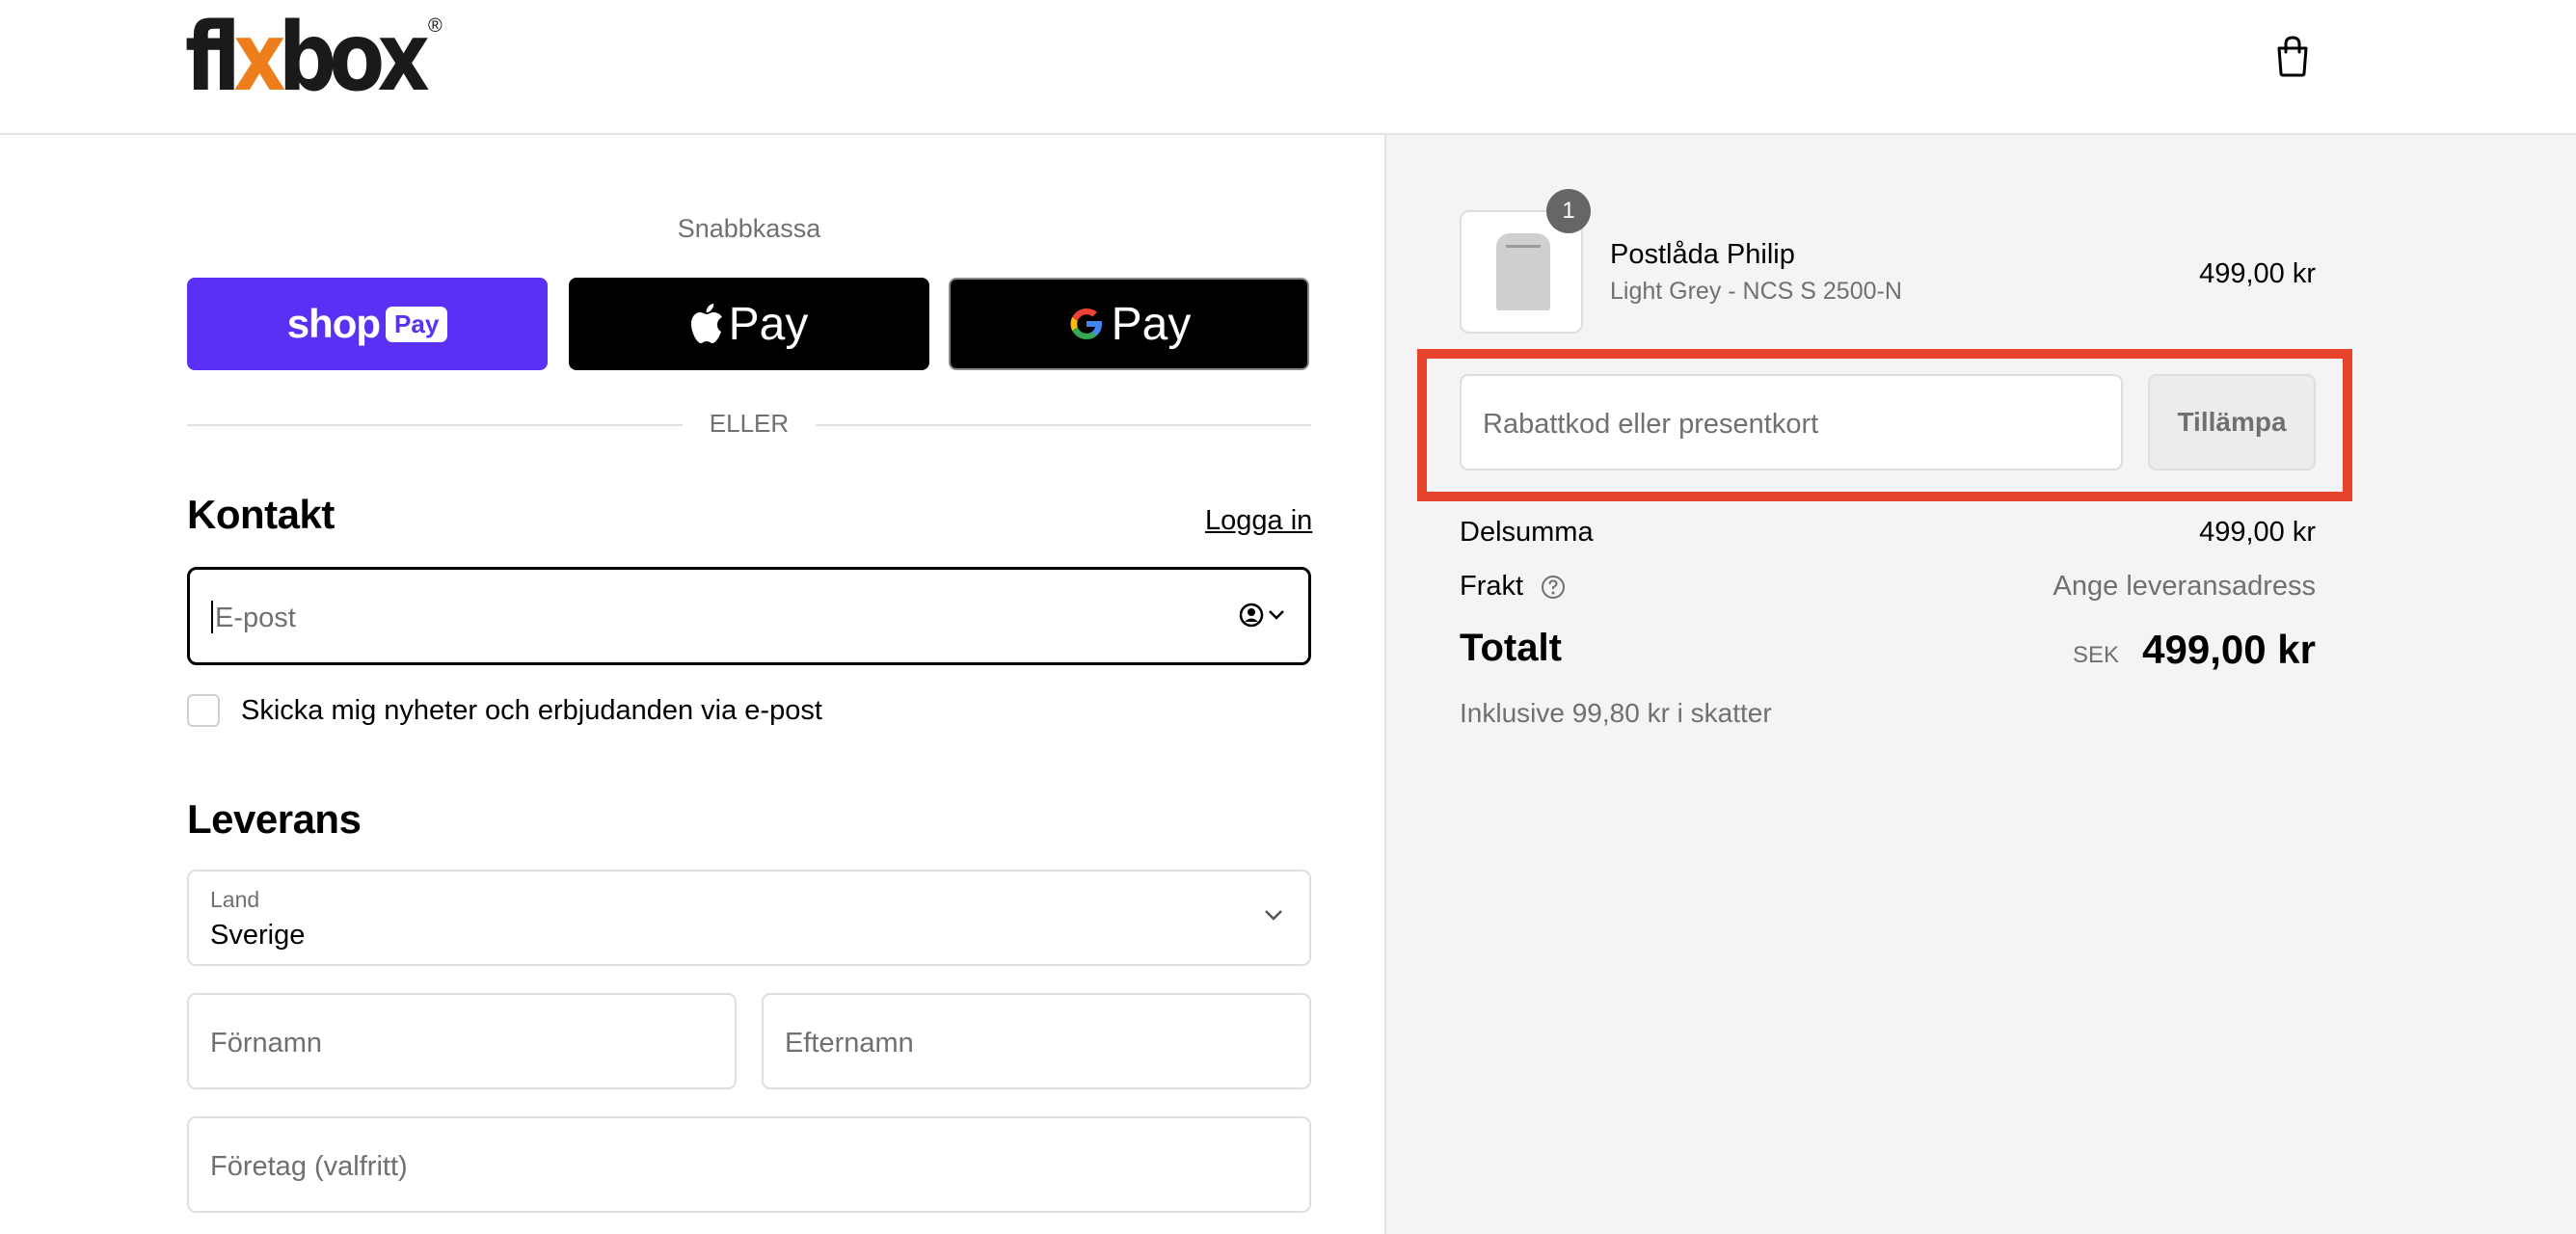 The height and width of the screenshot is (1234, 2576). I want to click on quantity-badge: 1, so click(1569, 211).